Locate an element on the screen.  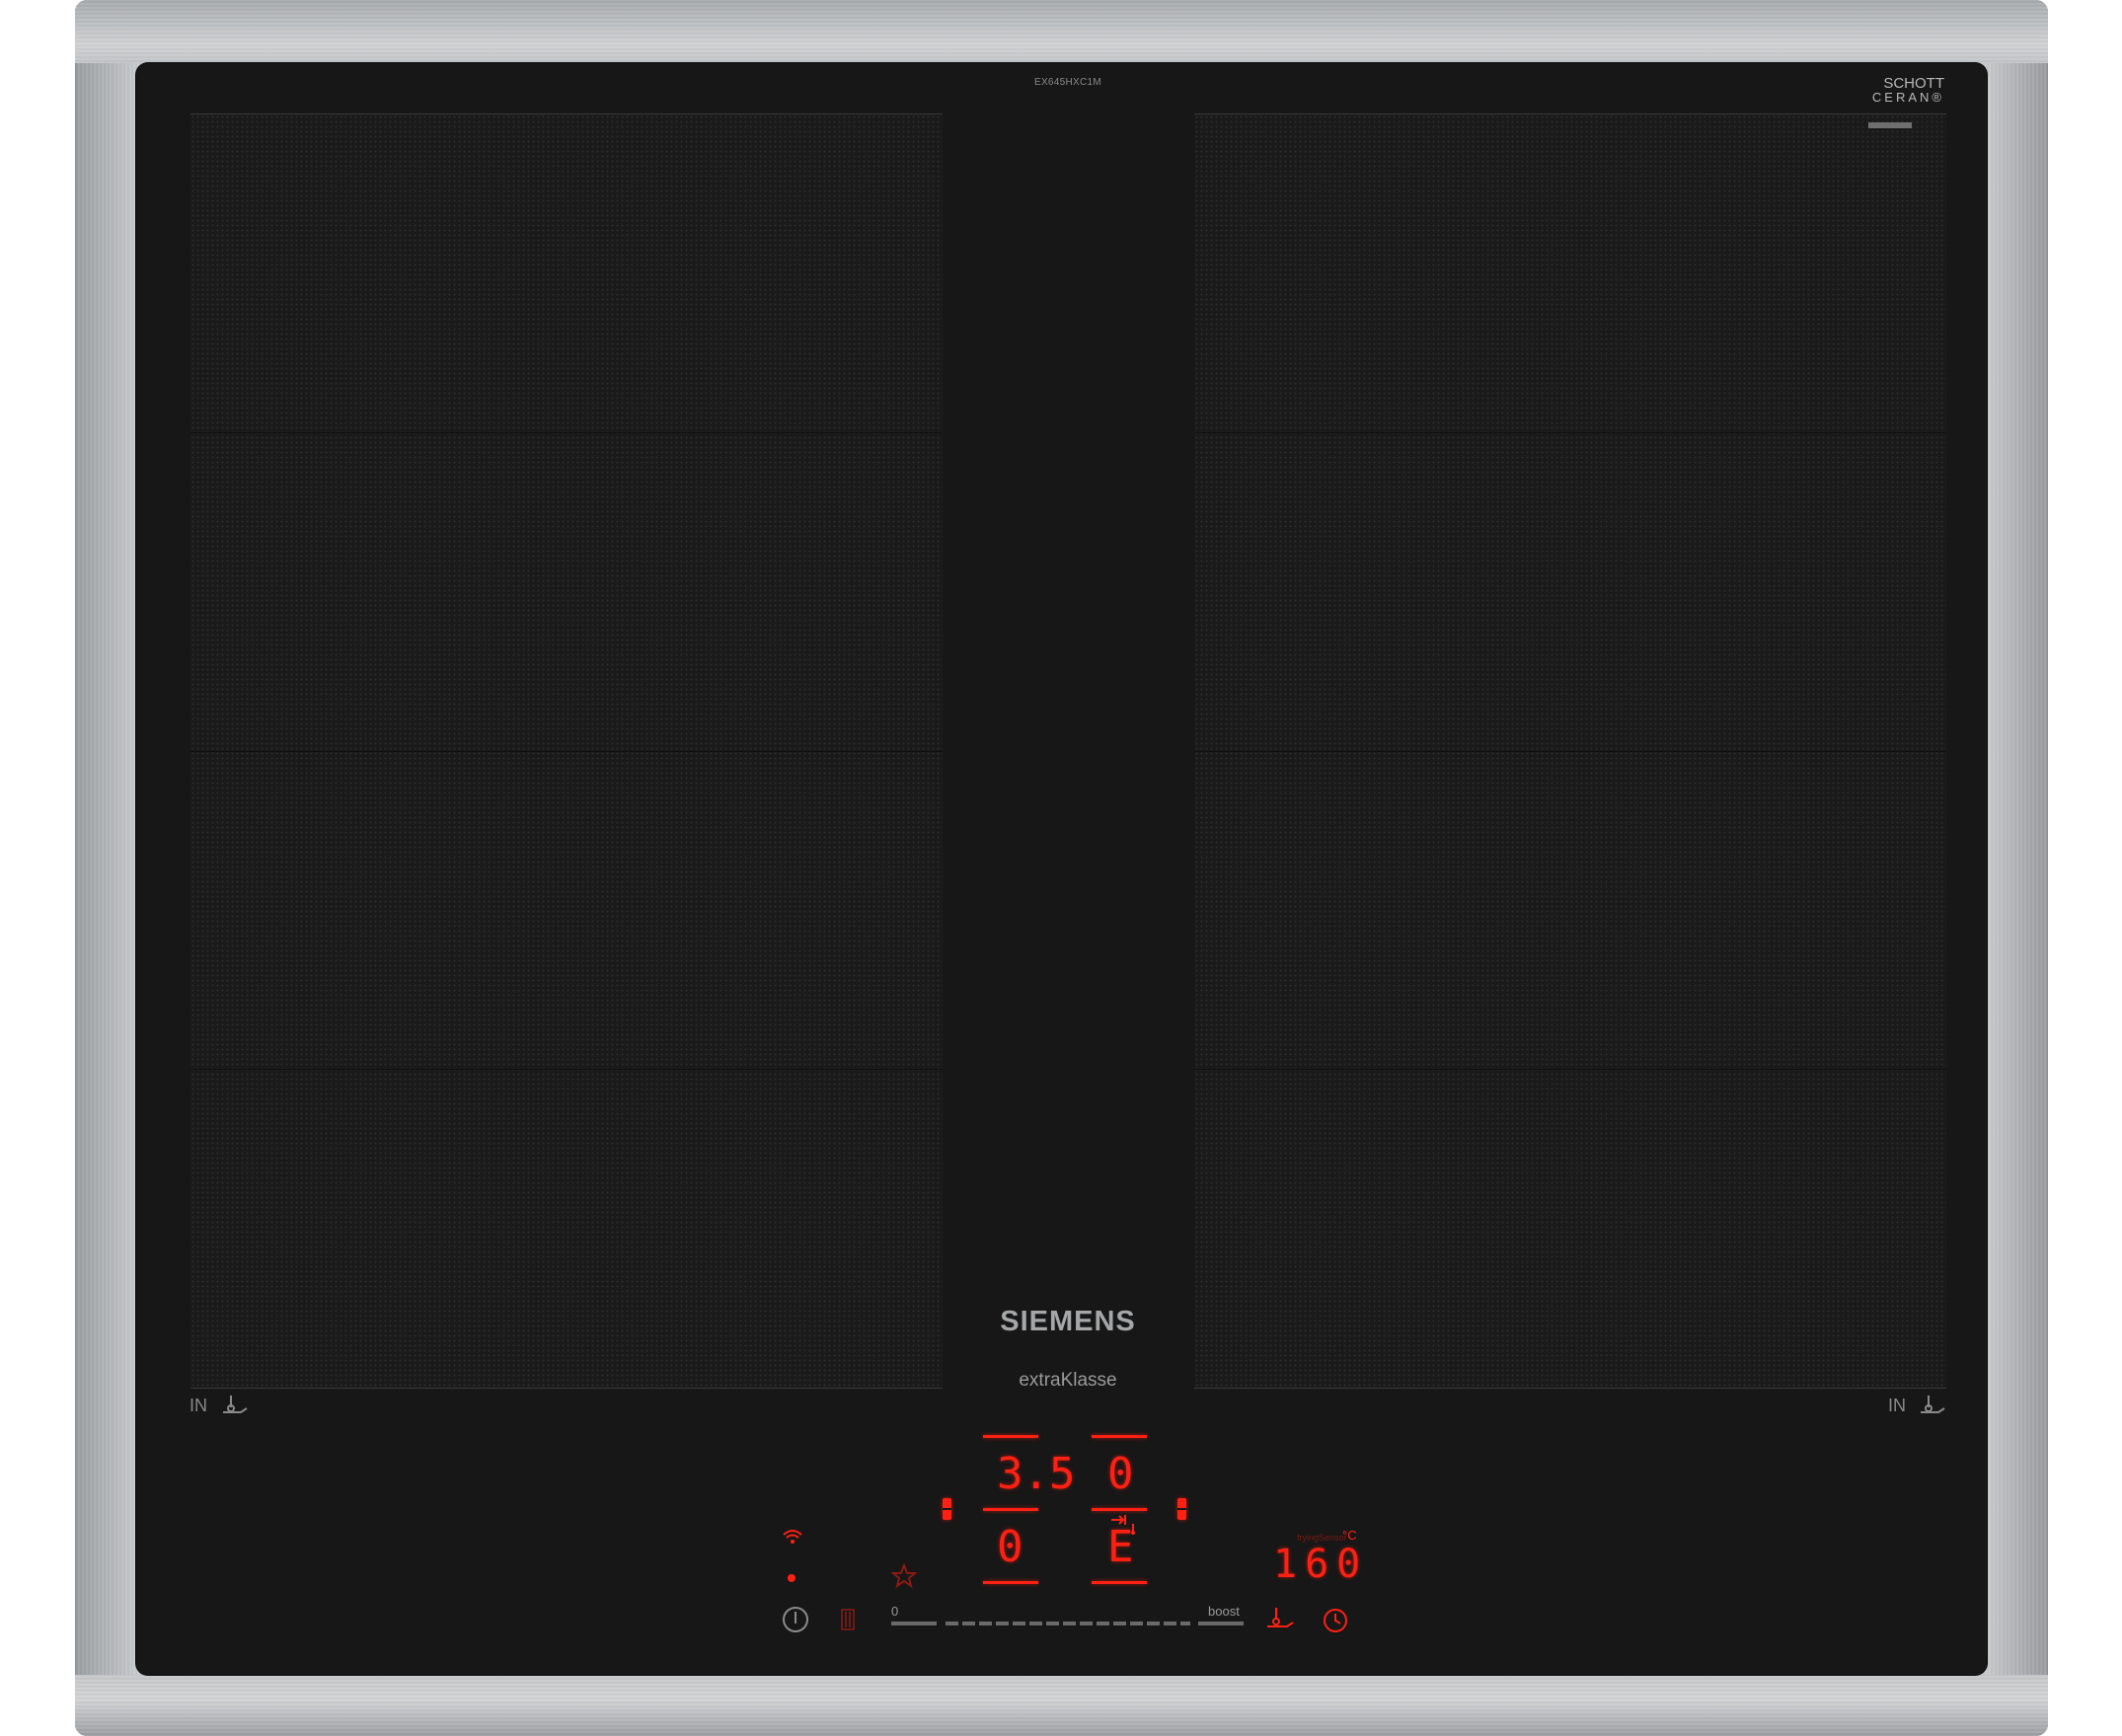
childlock-icon is located at coordinates (848, 1619).